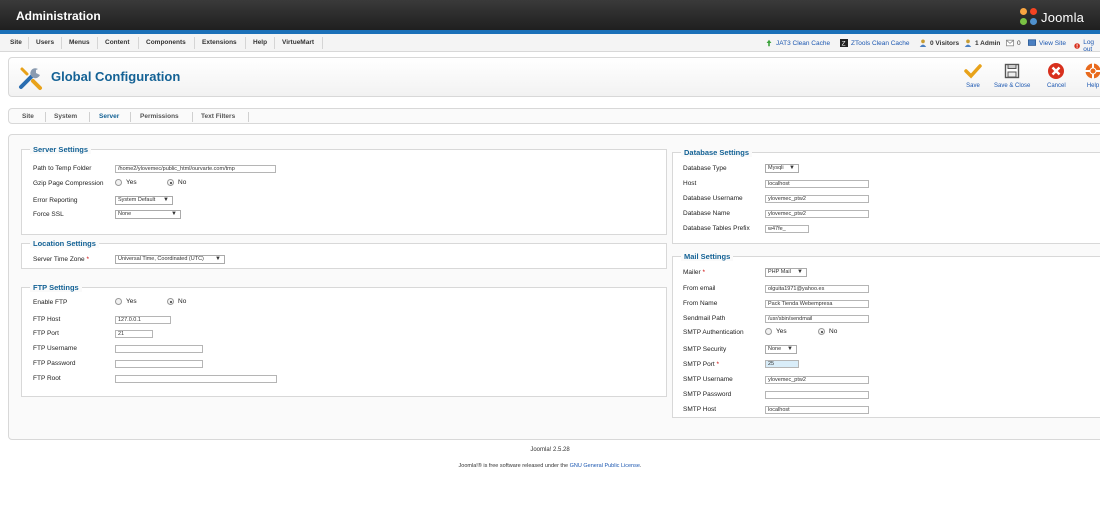 This screenshot has height=524, width=1100. I want to click on license-suffix: ., so click(640, 466).